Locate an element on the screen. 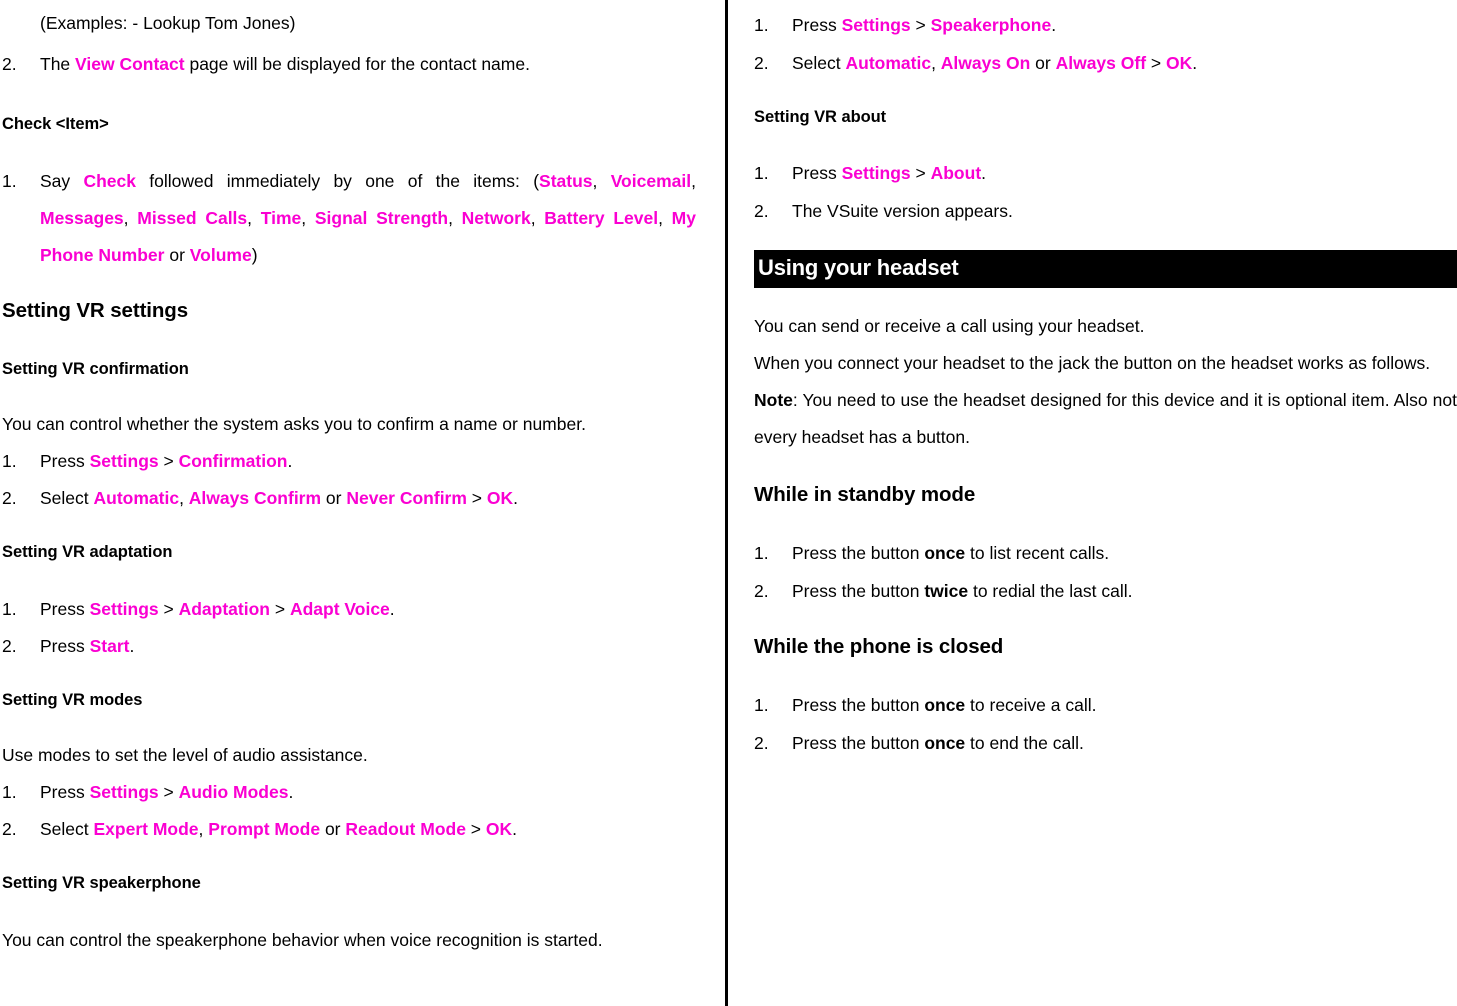 The image size is (1457, 1006). keyword-messages: Messages is located at coordinates (82, 218).